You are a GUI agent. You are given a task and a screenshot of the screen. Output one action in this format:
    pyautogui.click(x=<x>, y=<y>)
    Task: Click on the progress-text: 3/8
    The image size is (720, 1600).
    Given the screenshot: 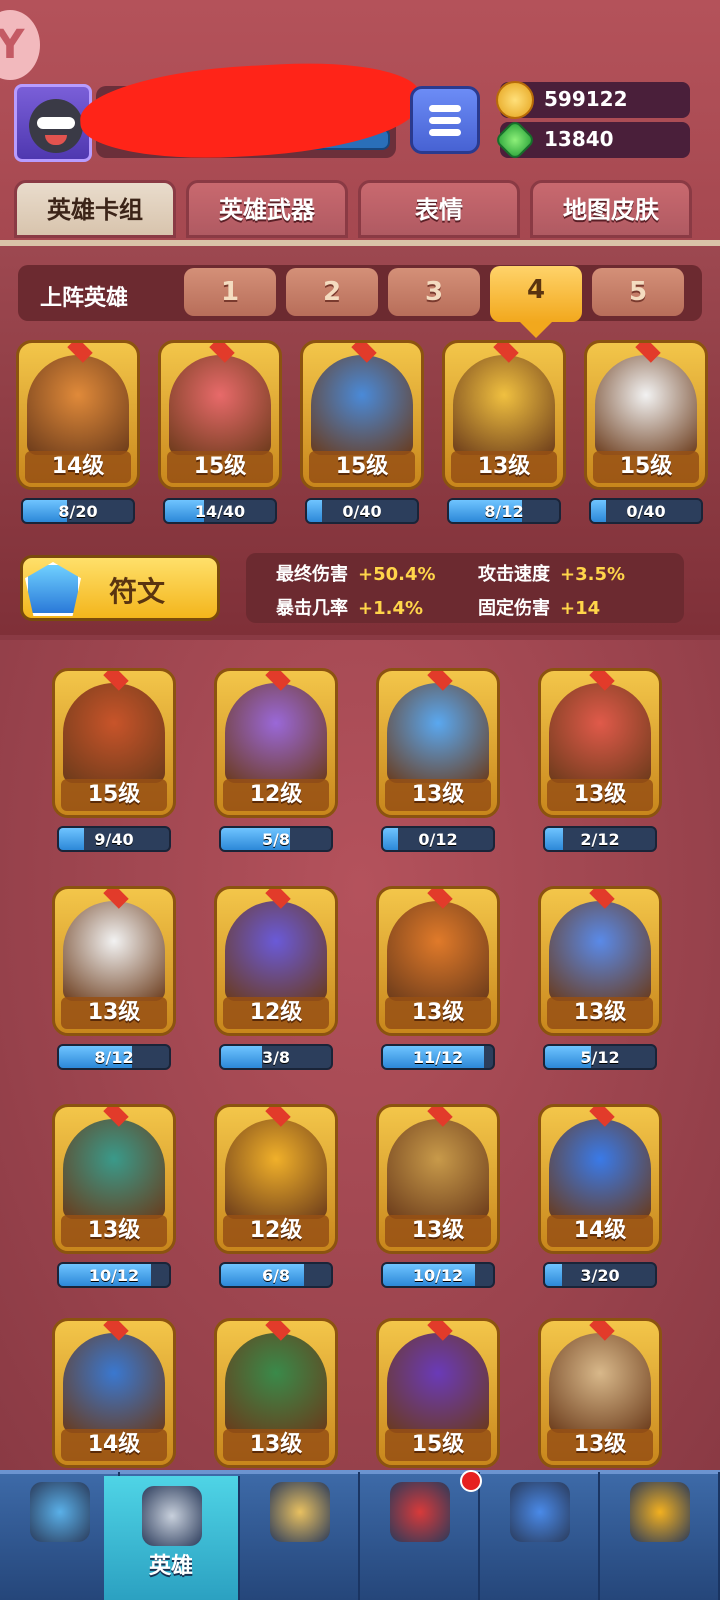 What is the action you would take?
    pyautogui.click(x=276, y=1057)
    